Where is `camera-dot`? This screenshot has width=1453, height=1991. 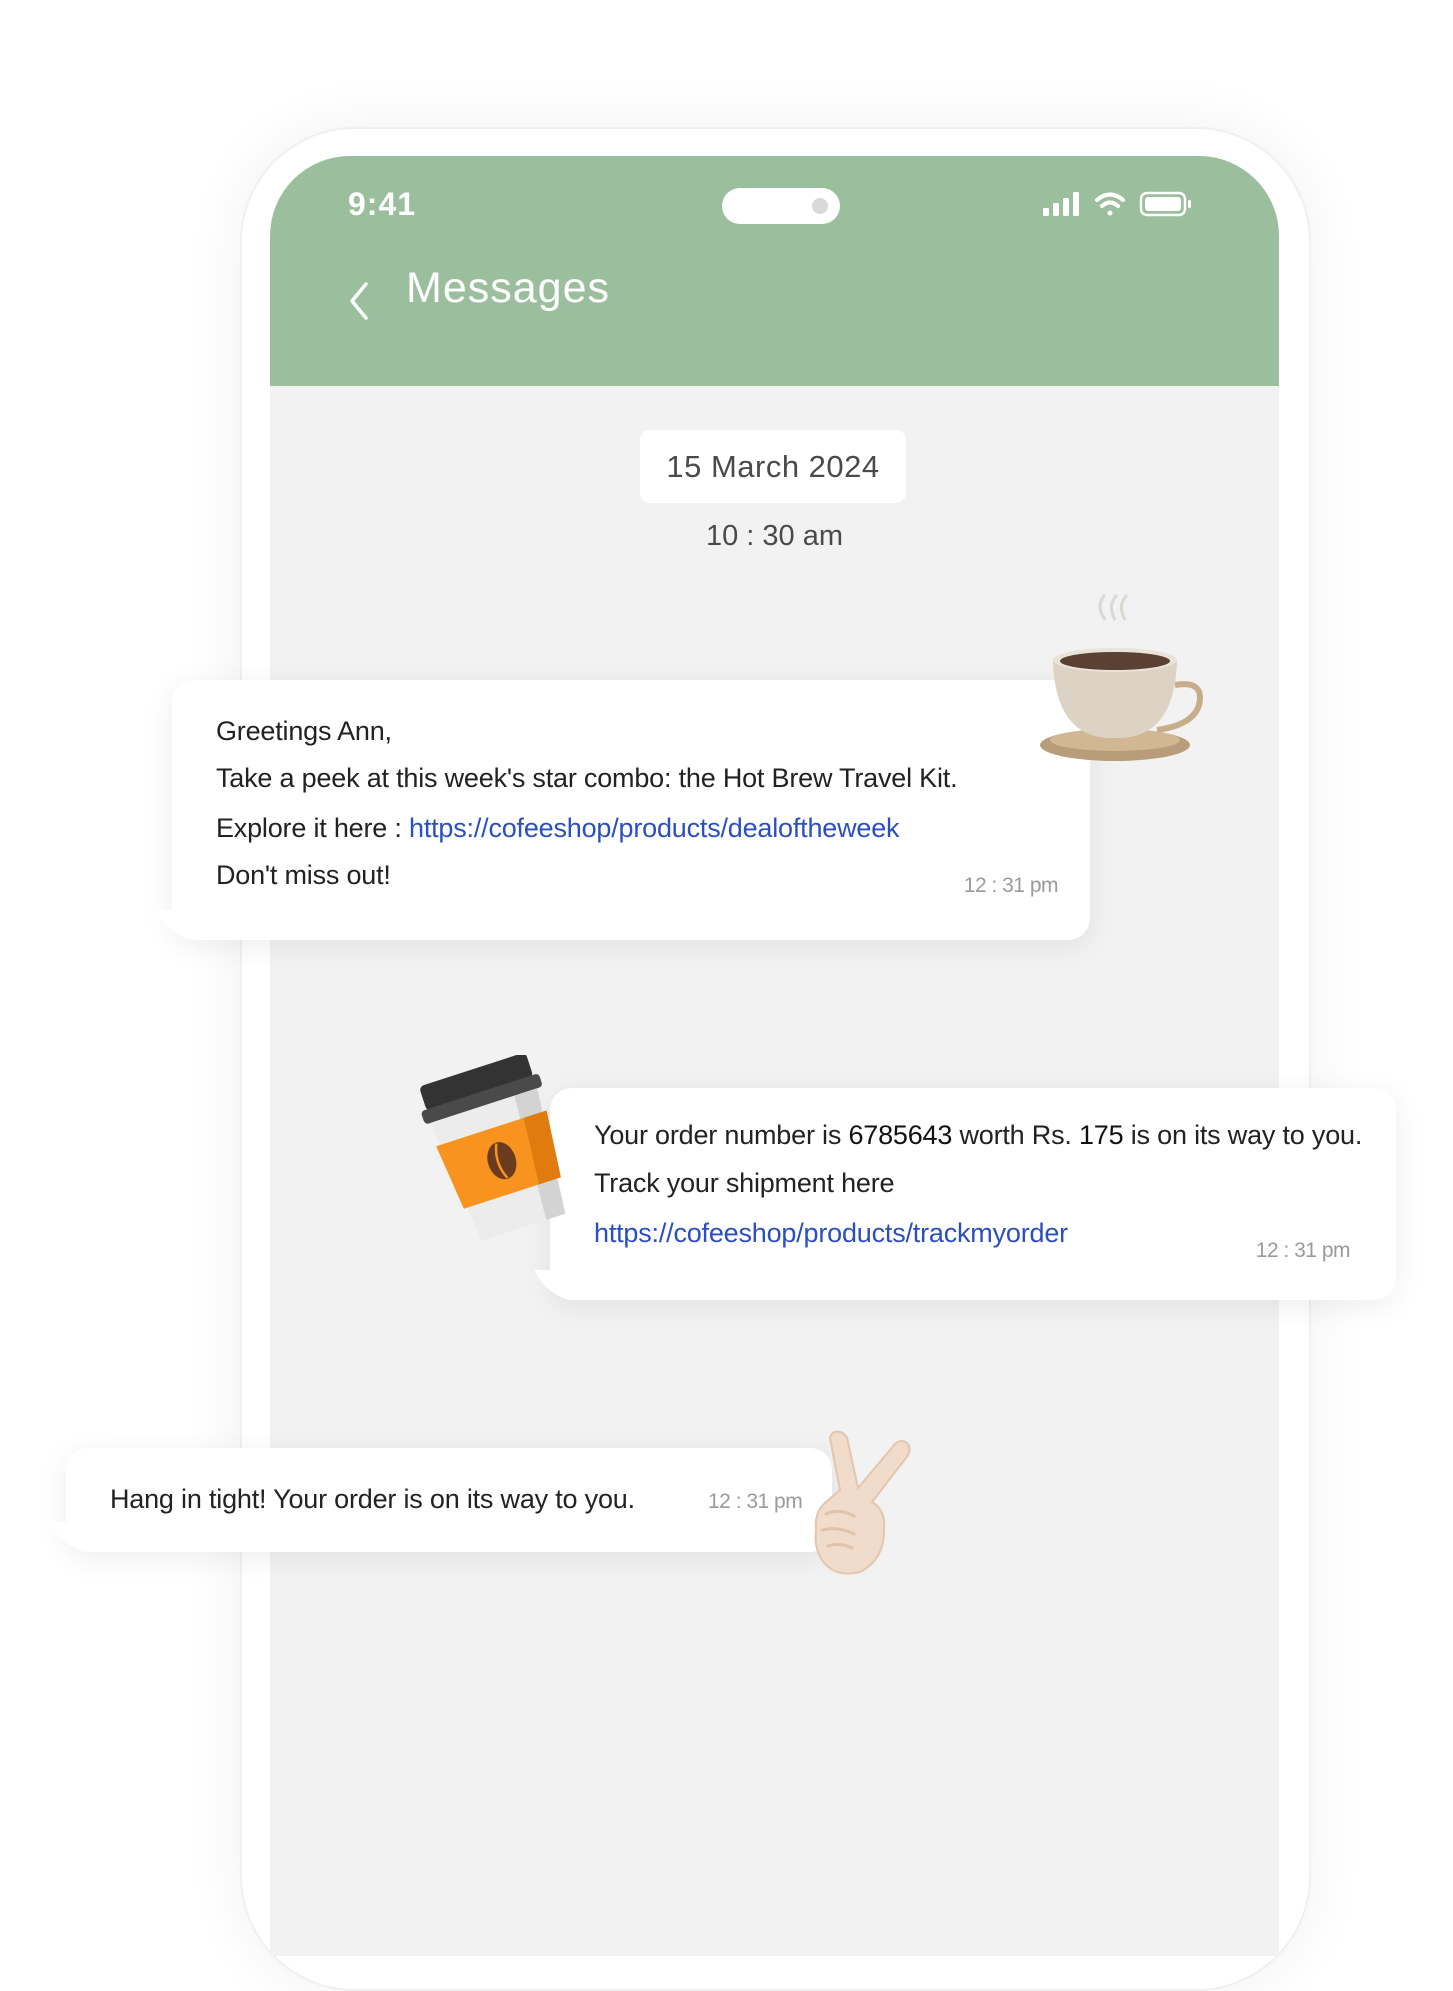
camera-dot is located at coordinates (820, 206).